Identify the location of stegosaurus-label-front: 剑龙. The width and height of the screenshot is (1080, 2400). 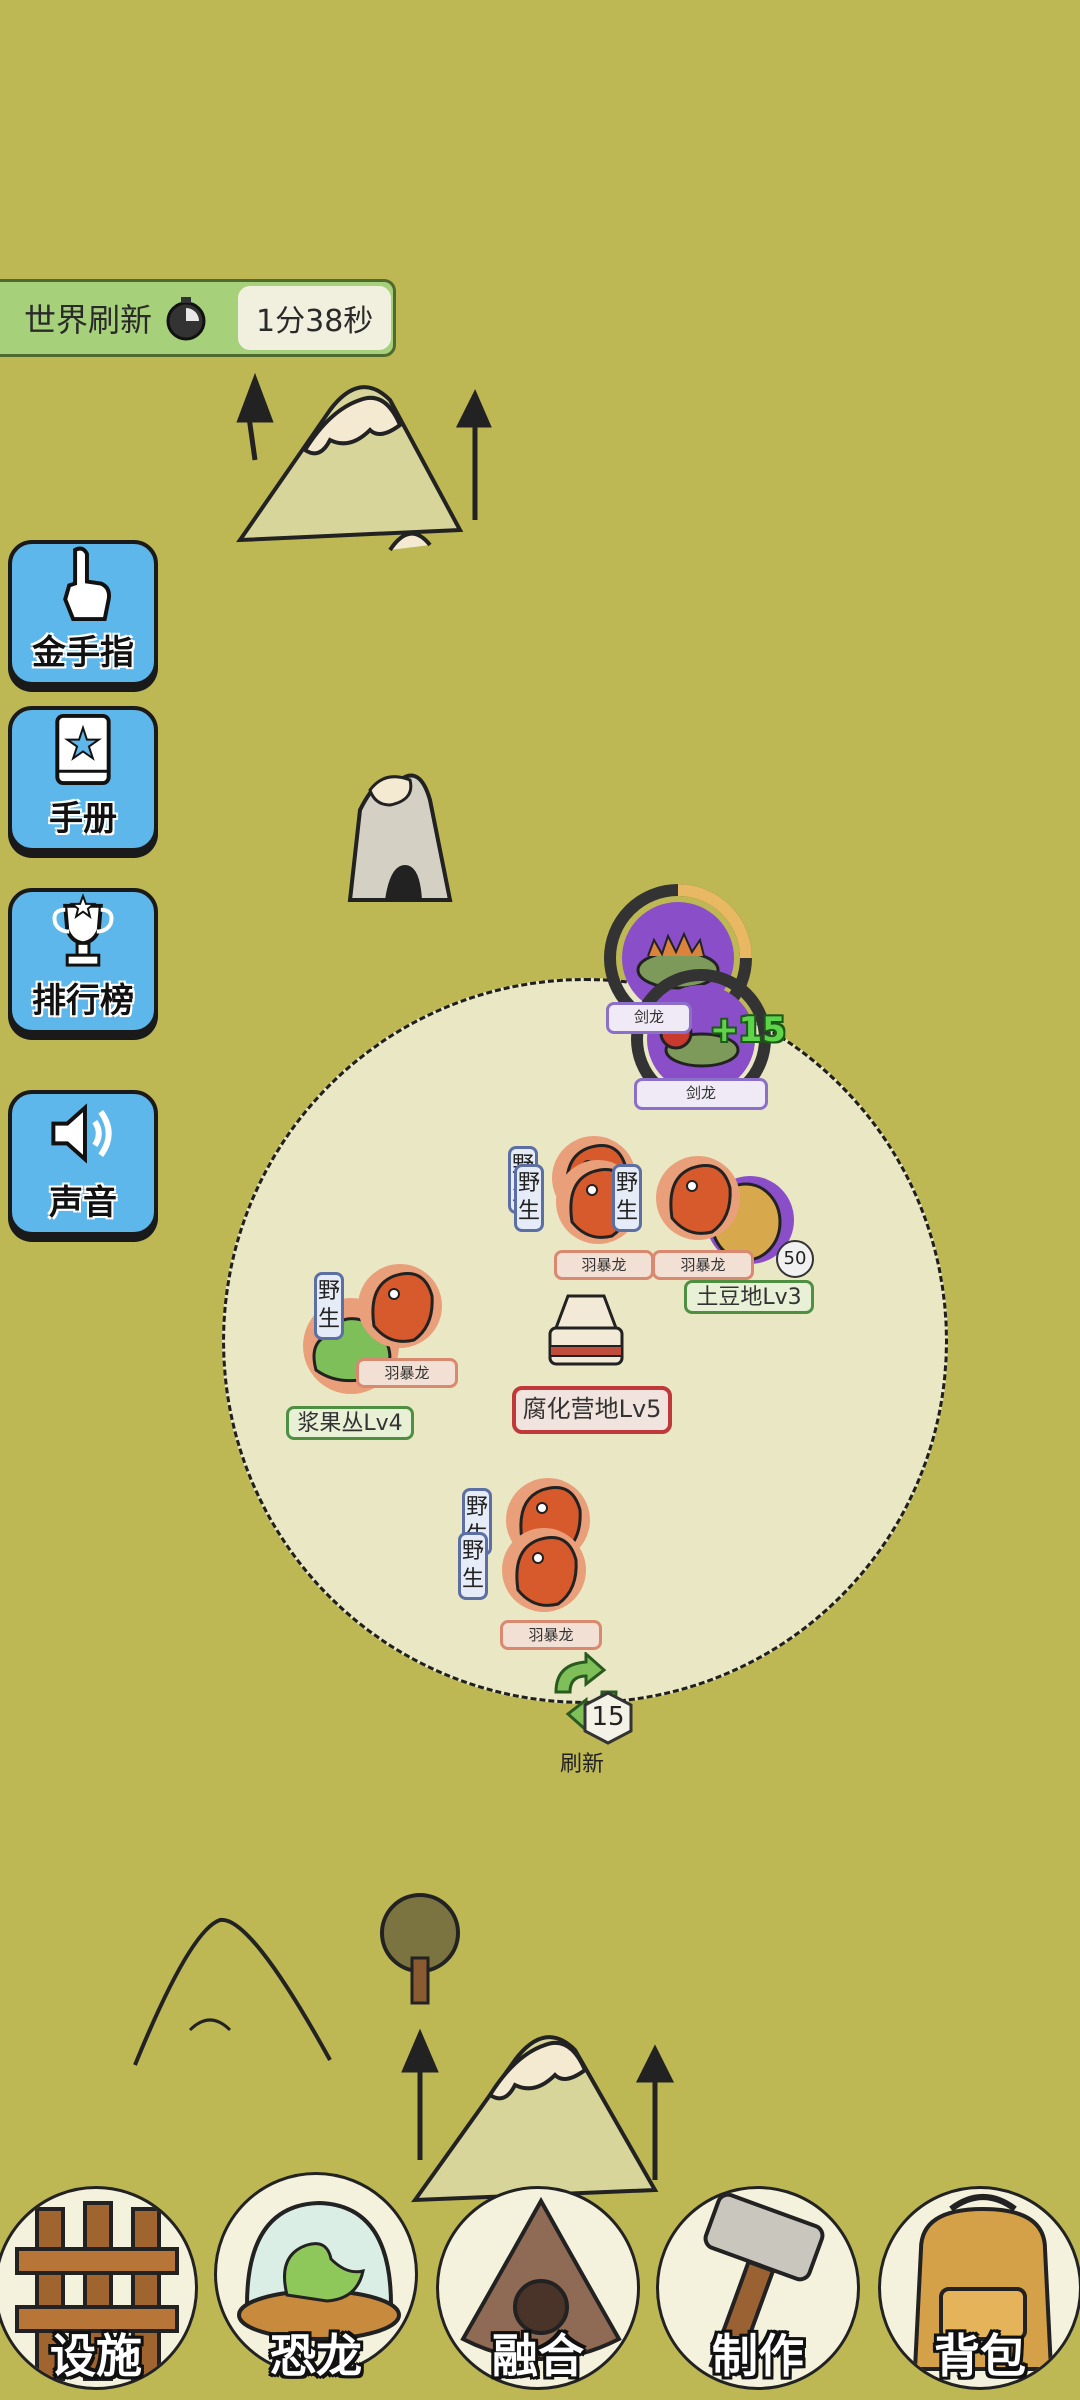
(701, 1094).